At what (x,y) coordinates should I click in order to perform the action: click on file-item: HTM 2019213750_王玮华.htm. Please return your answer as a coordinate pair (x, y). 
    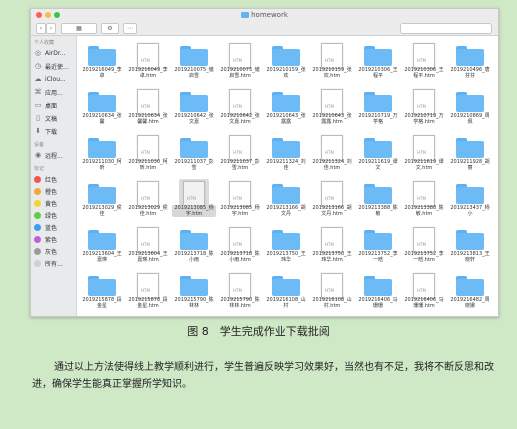
    Looking at the image, I should click on (332, 247).